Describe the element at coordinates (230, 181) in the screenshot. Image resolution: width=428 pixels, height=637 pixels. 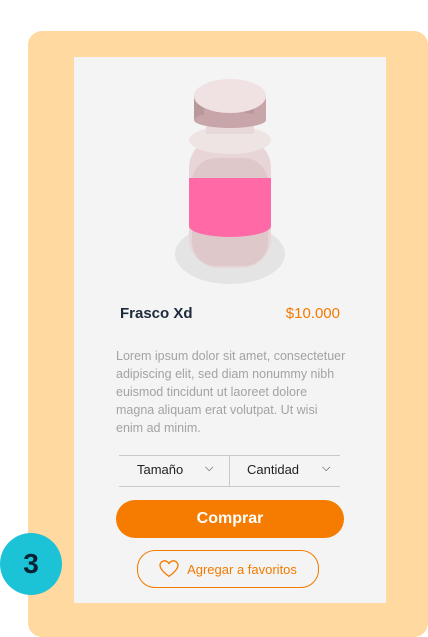
I see `product-image` at that location.